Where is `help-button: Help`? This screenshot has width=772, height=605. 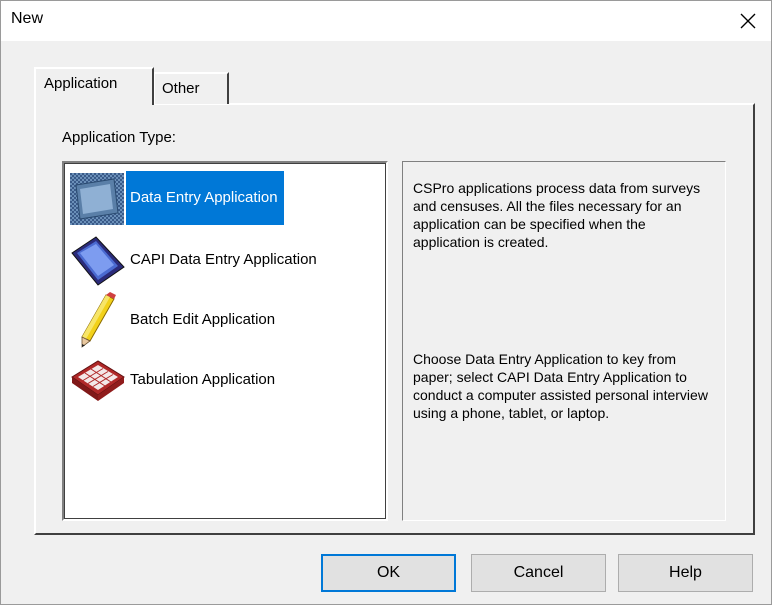 help-button: Help is located at coordinates (685, 573).